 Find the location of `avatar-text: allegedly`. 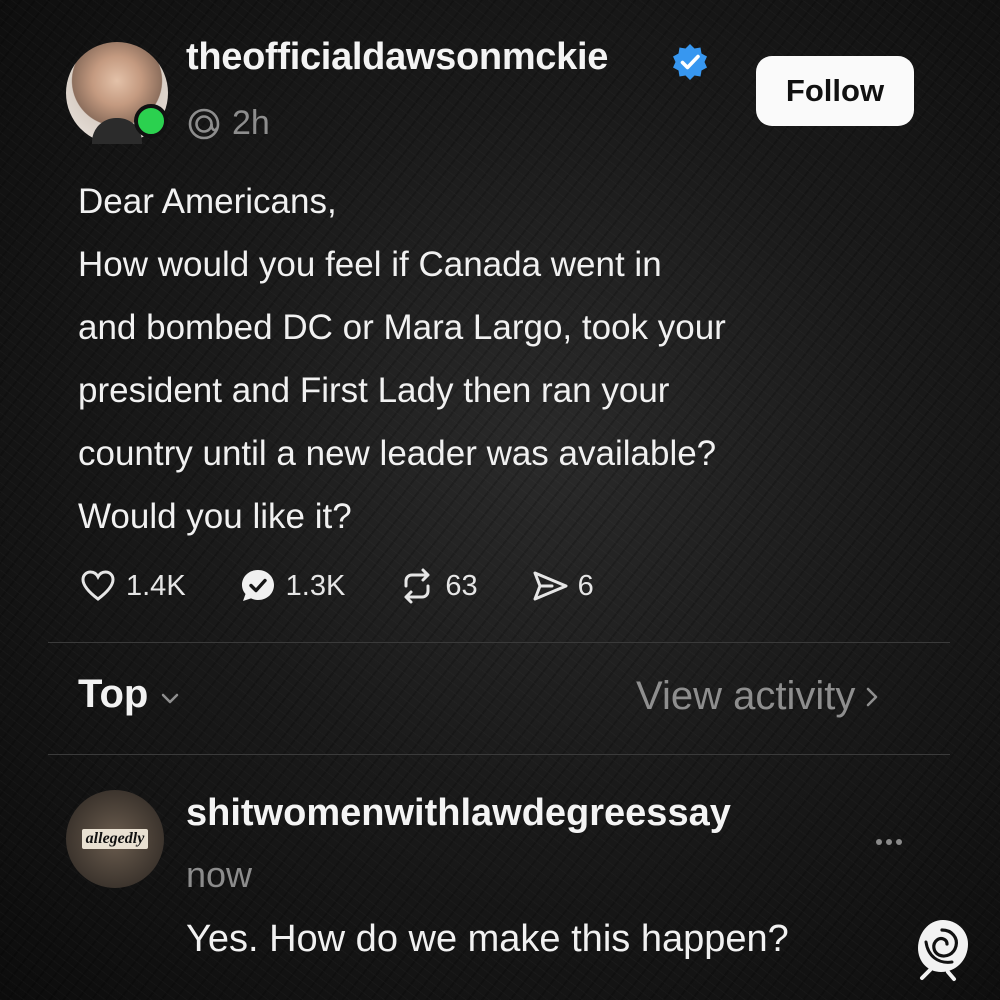

avatar-text: allegedly is located at coordinates (115, 839).